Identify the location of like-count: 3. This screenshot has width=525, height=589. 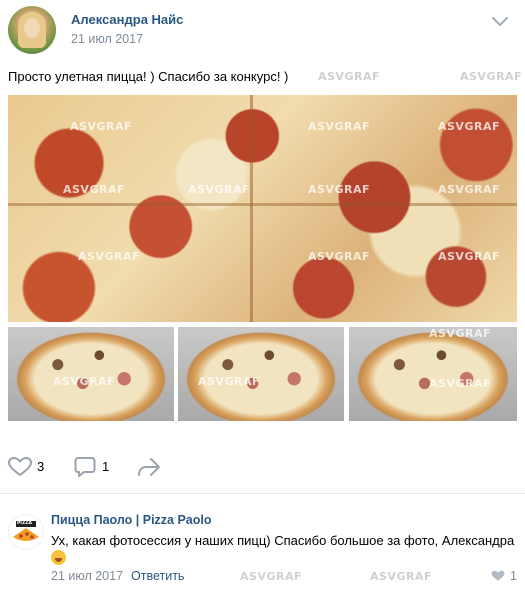
(40, 466).